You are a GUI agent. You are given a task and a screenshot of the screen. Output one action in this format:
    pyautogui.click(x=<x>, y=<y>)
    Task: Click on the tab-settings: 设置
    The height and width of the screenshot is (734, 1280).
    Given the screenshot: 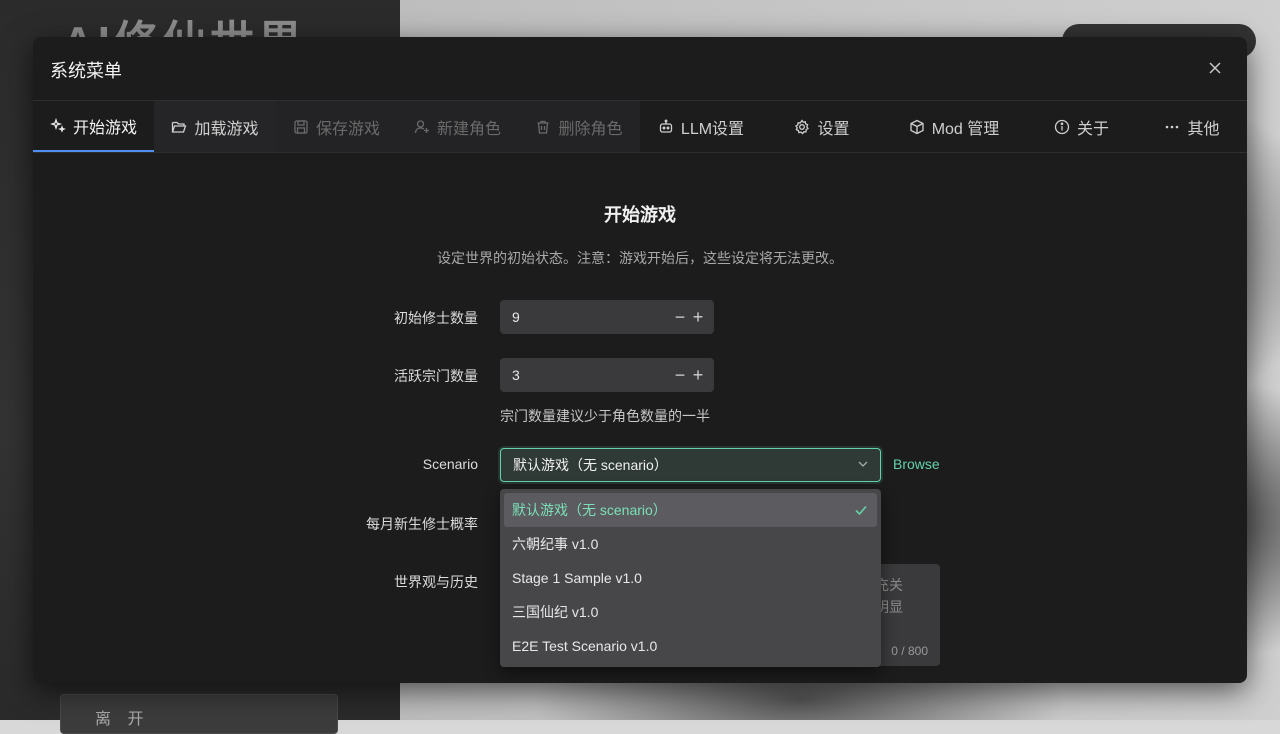 What is the action you would take?
    pyautogui.click(x=822, y=126)
    